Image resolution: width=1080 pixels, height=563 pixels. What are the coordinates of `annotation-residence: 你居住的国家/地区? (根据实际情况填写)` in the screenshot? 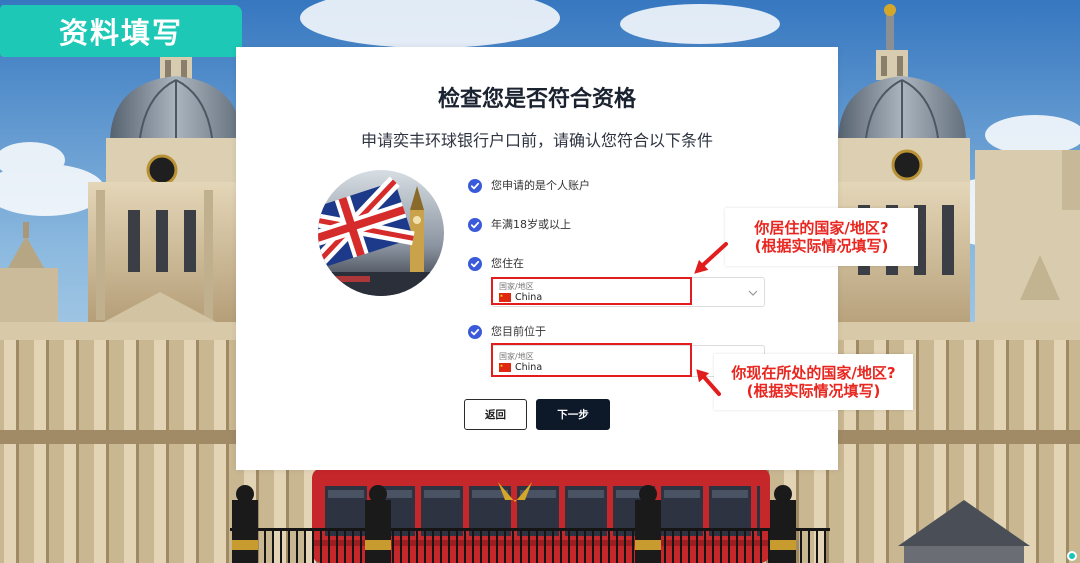 It's located at (821, 237).